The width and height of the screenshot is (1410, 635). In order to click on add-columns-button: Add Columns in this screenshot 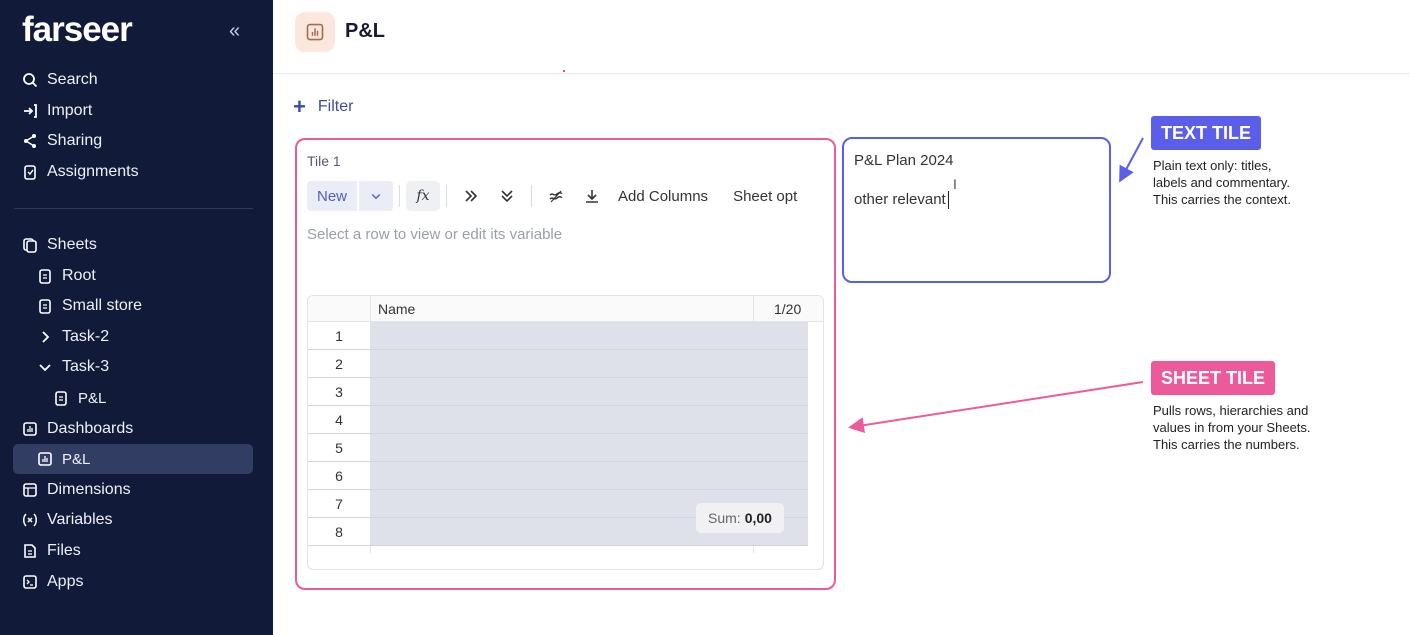, I will do `click(663, 196)`.